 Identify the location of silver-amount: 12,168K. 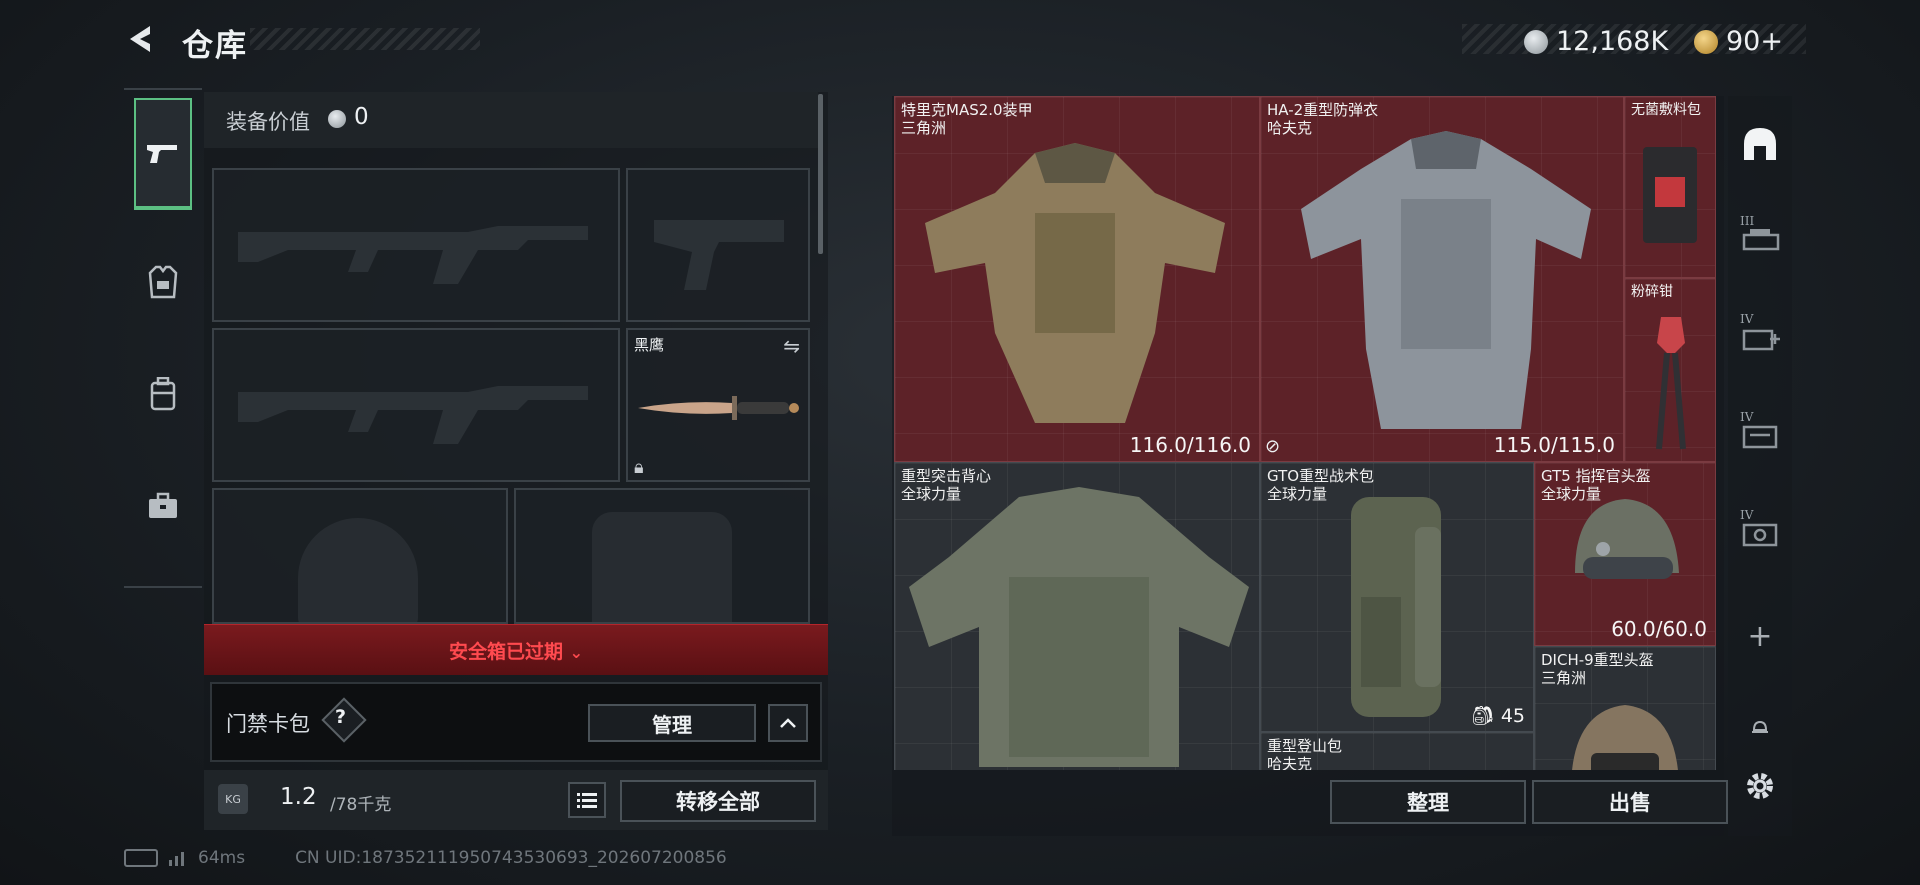
(1612, 41).